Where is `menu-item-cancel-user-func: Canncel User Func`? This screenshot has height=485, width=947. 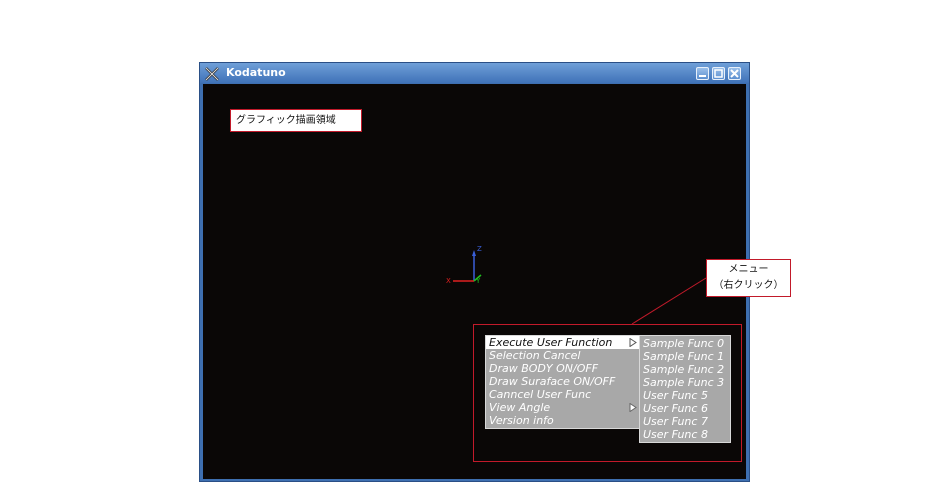 menu-item-cancel-user-func: Canncel User Func is located at coordinates (562, 394).